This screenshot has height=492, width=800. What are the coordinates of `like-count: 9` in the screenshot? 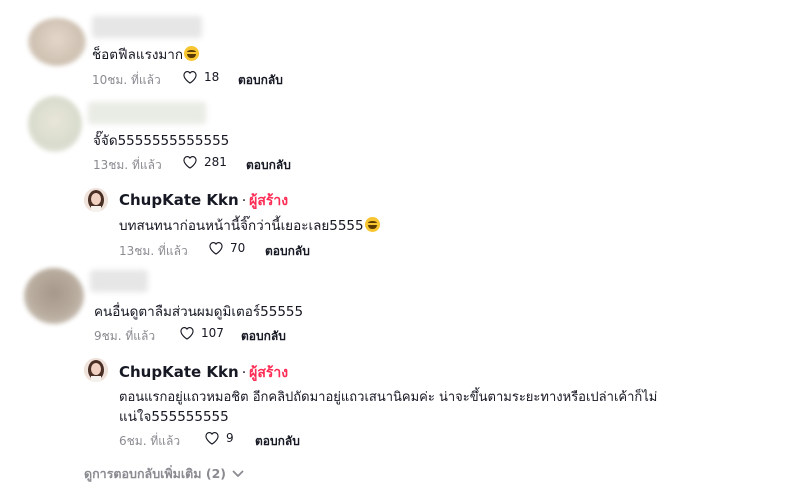 It's located at (230, 438).